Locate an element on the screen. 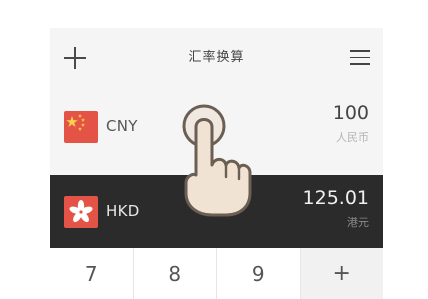 The width and height of the screenshot is (428, 299). key-plus: + is located at coordinates (341, 273).